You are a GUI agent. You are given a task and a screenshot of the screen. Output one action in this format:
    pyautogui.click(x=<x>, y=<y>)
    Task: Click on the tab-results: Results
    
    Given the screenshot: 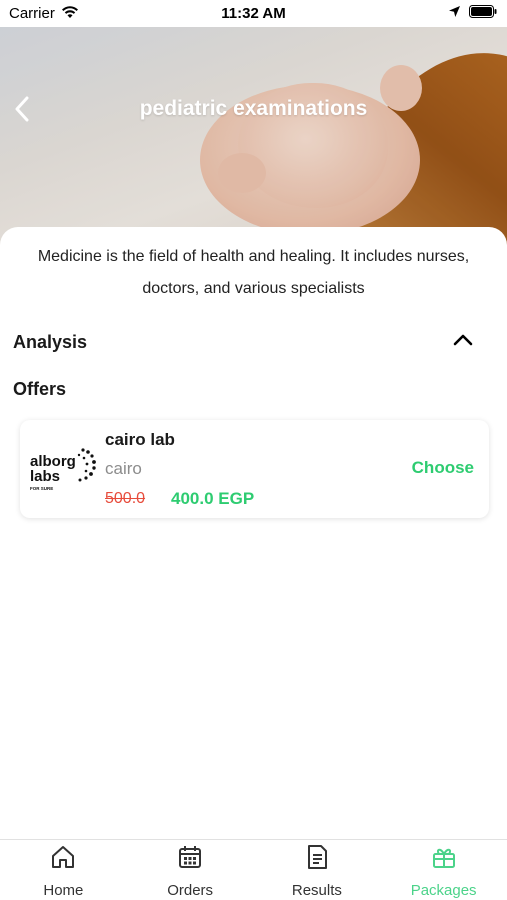 What is the action you would take?
    pyautogui.click(x=317, y=870)
    